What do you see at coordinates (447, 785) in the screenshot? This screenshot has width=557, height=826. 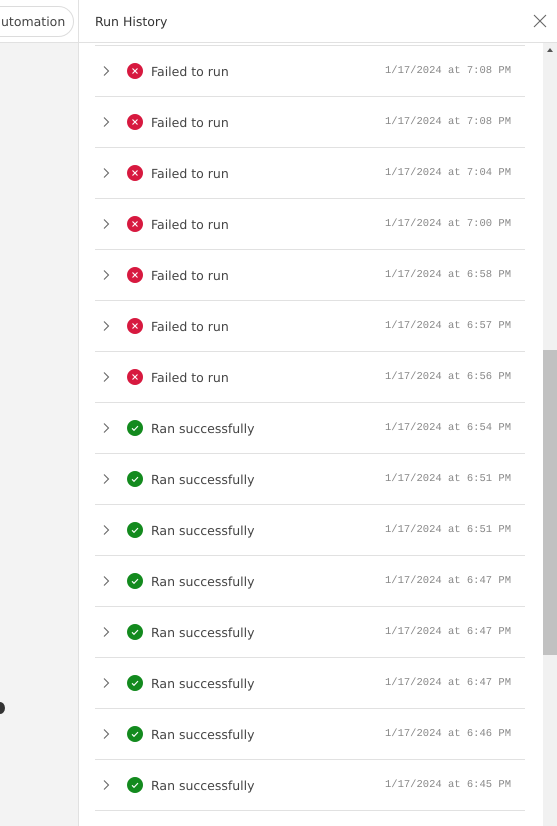 I see `run-time: 1/17/2024 at 6:45 PM` at bounding box center [447, 785].